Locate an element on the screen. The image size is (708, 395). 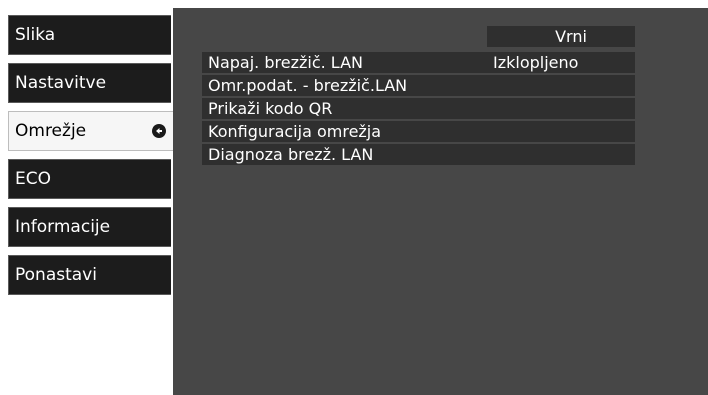
tab-ponastavi: Ponastavi is located at coordinates (89, 275).